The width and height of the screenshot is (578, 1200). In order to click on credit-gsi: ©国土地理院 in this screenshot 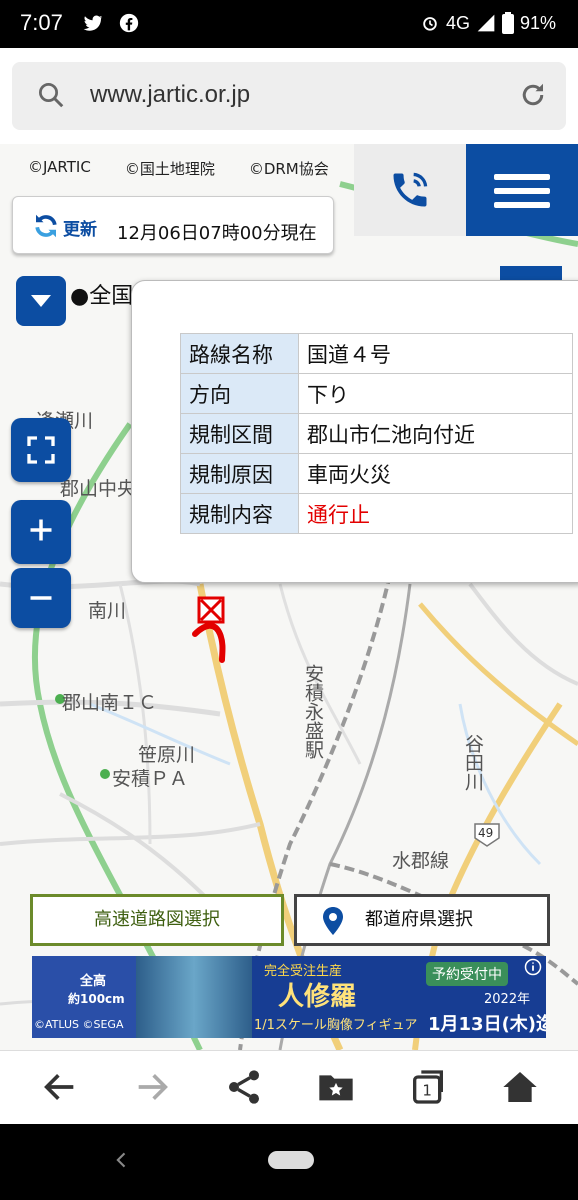, I will do `click(169, 169)`.